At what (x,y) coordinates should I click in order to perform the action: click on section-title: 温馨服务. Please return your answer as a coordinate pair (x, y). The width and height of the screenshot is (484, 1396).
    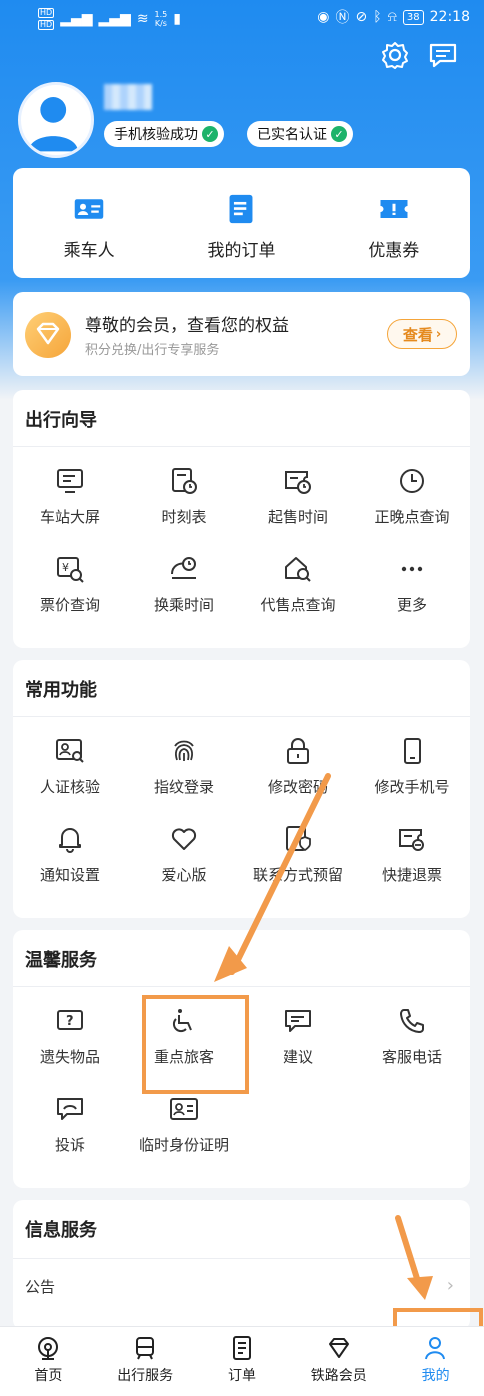
    Looking at the image, I should click on (61, 960).